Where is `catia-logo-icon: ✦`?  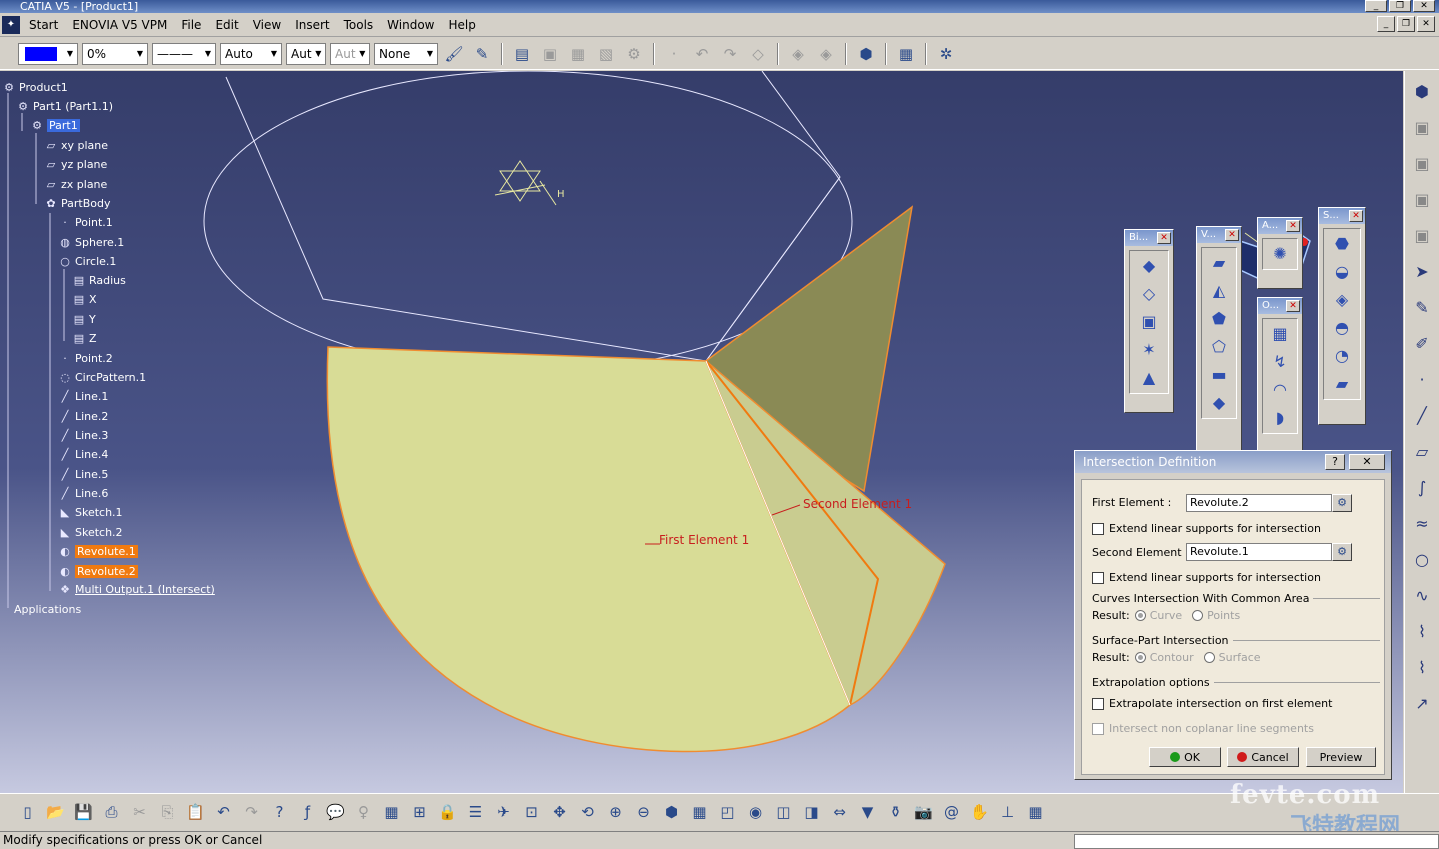 catia-logo-icon: ✦ is located at coordinates (11, 24).